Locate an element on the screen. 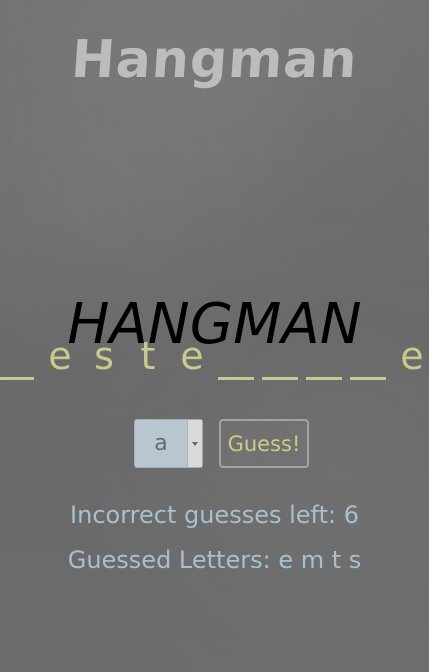 This screenshot has width=429, height=672. chevron-down-icon is located at coordinates (195, 443).